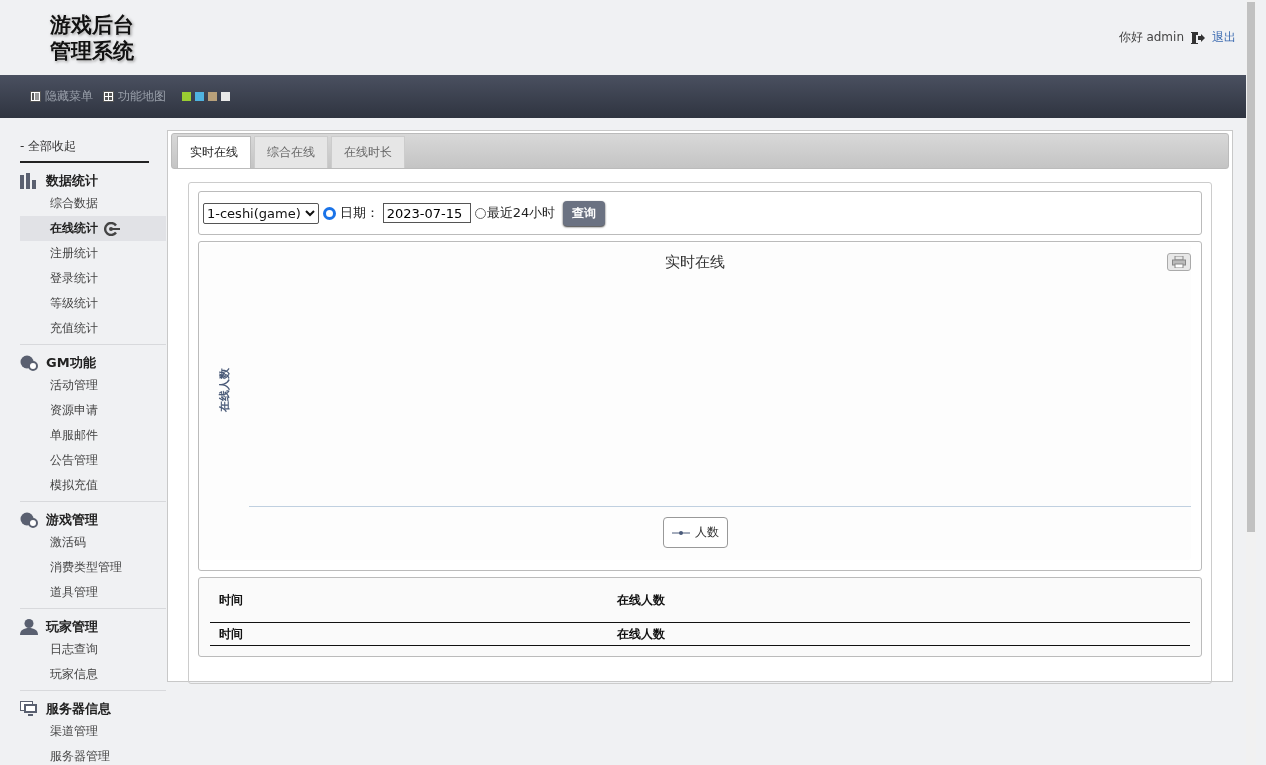 The width and height of the screenshot is (1266, 765). I want to click on exit-icon, so click(1198, 37).